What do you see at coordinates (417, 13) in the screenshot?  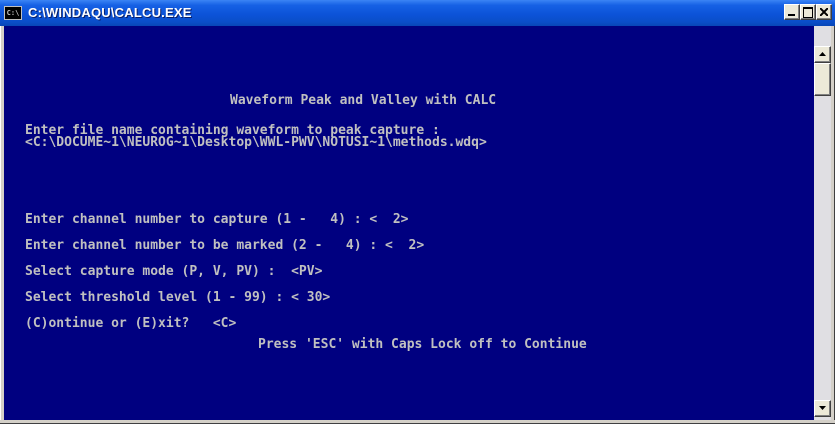 I see `title-bar: C:\ C:\WINDAQU\CALCU.EXE` at bounding box center [417, 13].